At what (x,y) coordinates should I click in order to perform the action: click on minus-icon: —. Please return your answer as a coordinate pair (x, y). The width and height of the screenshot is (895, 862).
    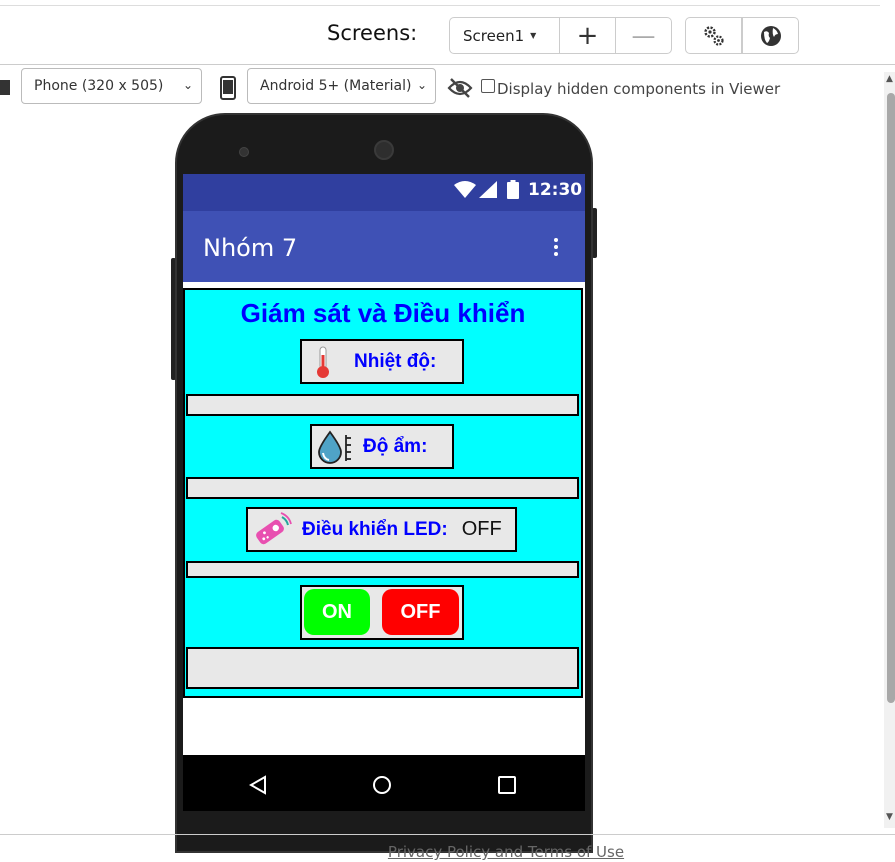
    Looking at the image, I should click on (643, 35).